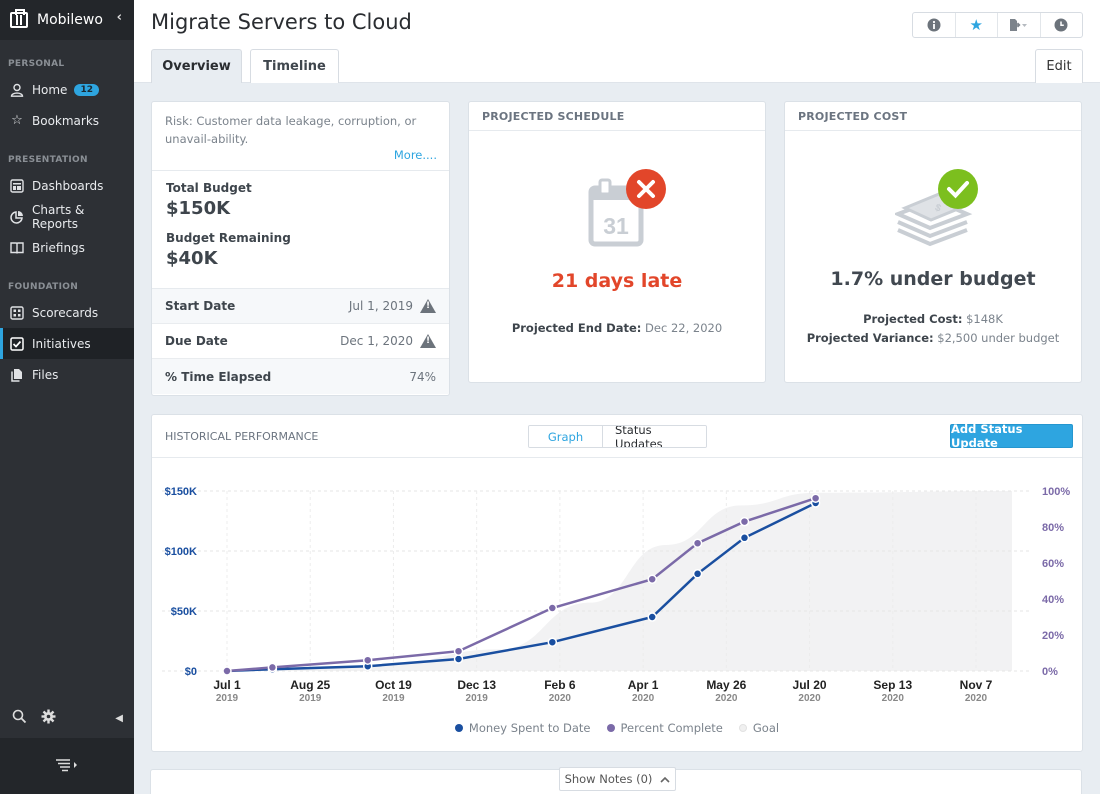 This screenshot has height=794, width=1100. I want to click on search-icon, so click(19, 718).